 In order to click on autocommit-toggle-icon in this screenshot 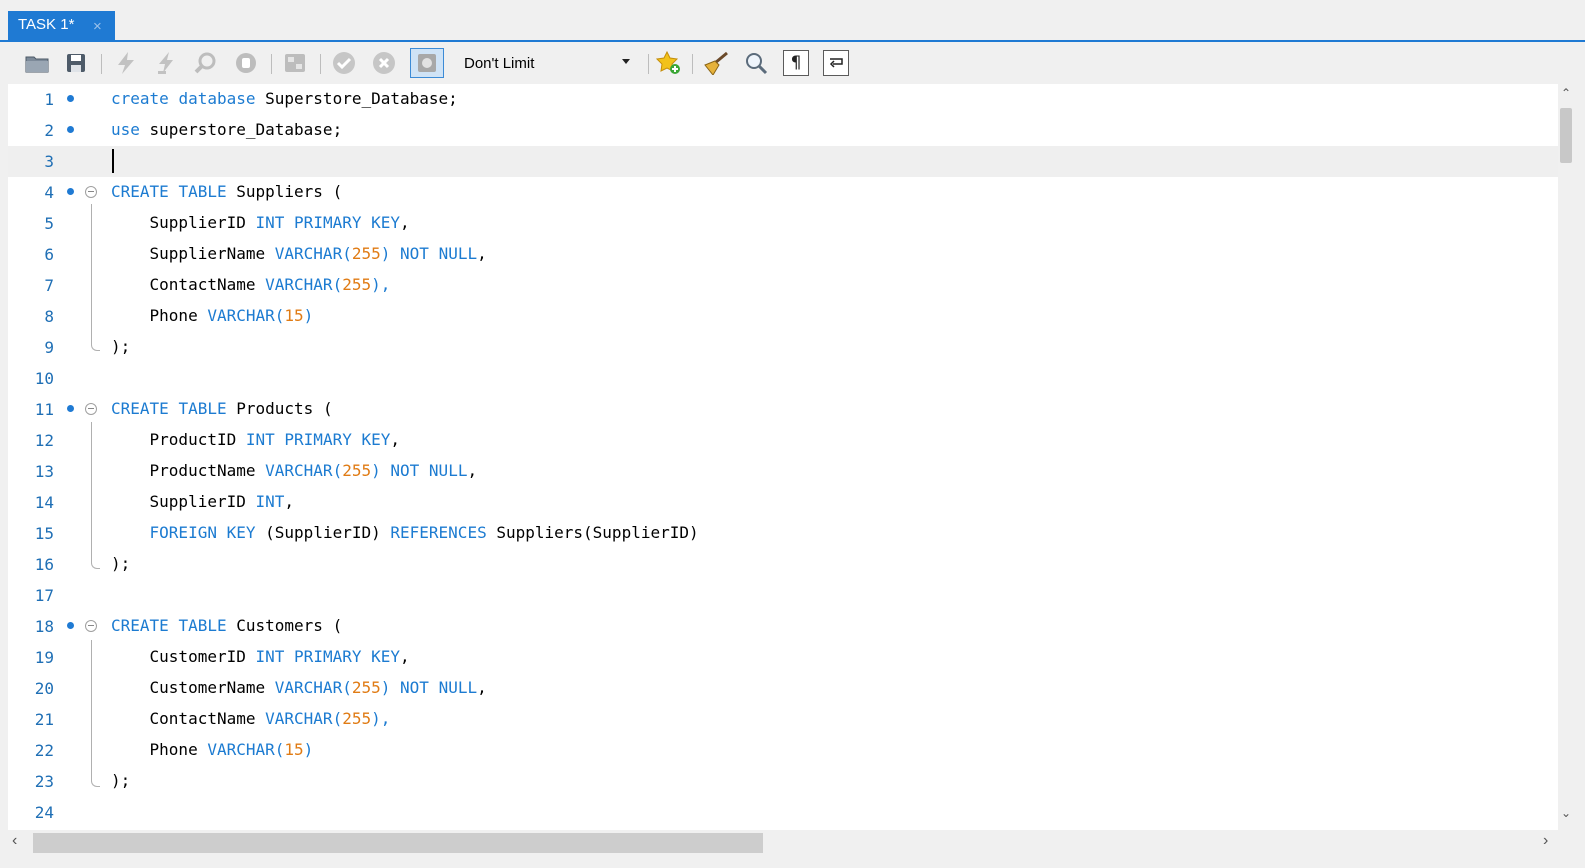, I will do `click(427, 63)`.